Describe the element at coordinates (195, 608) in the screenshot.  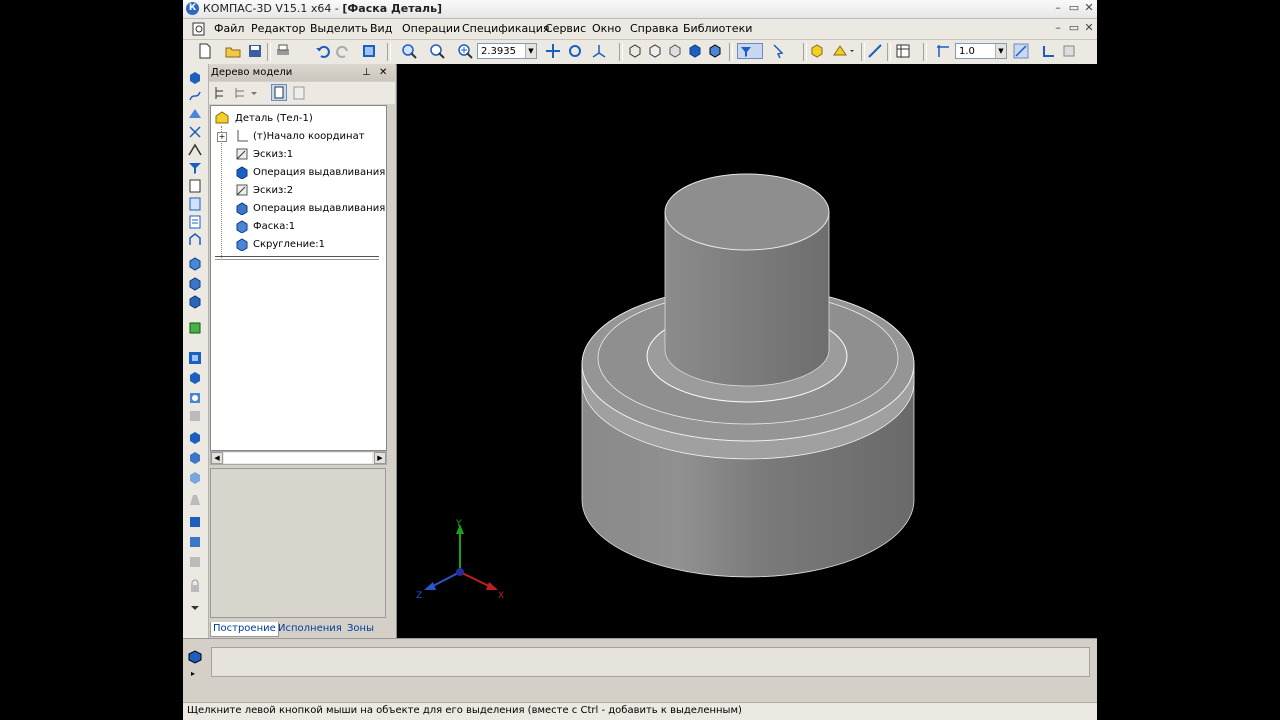
I see `scroll-down-icon` at that location.